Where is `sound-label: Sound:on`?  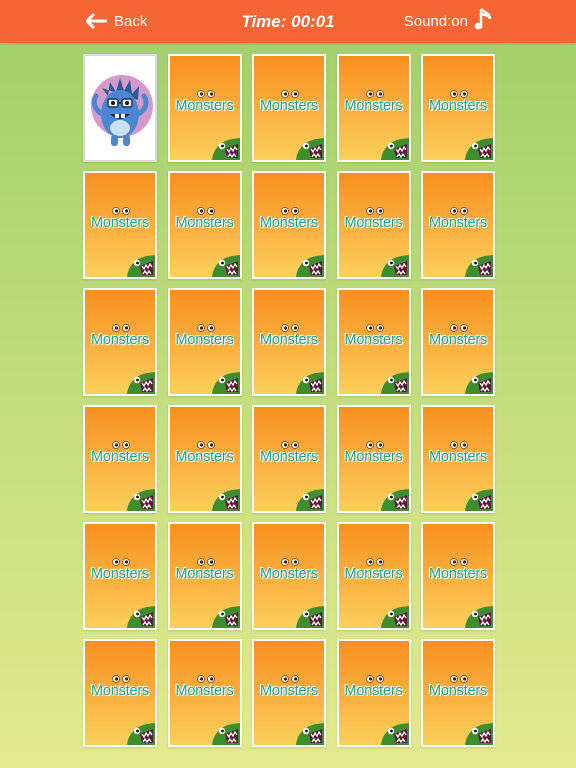
sound-label: Sound:on is located at coordinates (435, 21).